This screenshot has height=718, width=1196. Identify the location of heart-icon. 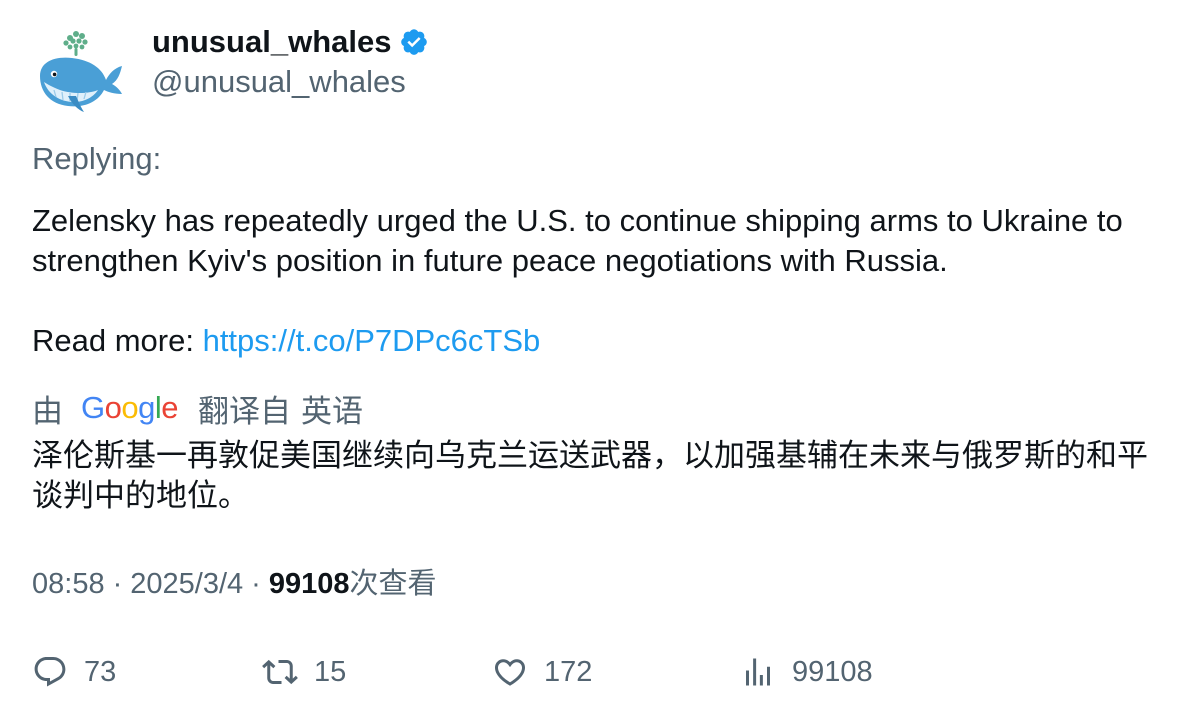
(510, 672).